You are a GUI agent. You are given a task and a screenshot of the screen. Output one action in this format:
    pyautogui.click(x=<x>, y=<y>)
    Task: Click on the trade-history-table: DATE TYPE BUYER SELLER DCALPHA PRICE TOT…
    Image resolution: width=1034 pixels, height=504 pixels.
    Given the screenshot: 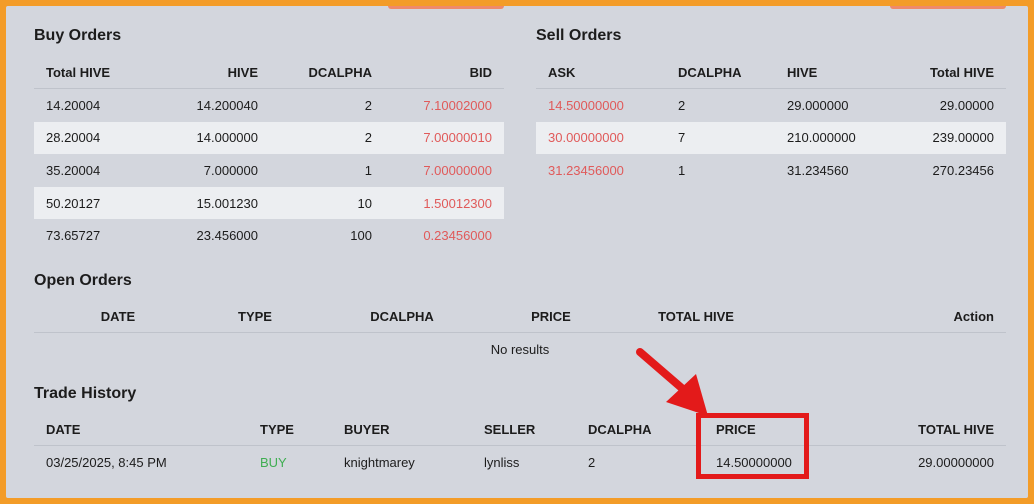 What is the action you would take?
    pyautogui.click(x=520, y=446)
    